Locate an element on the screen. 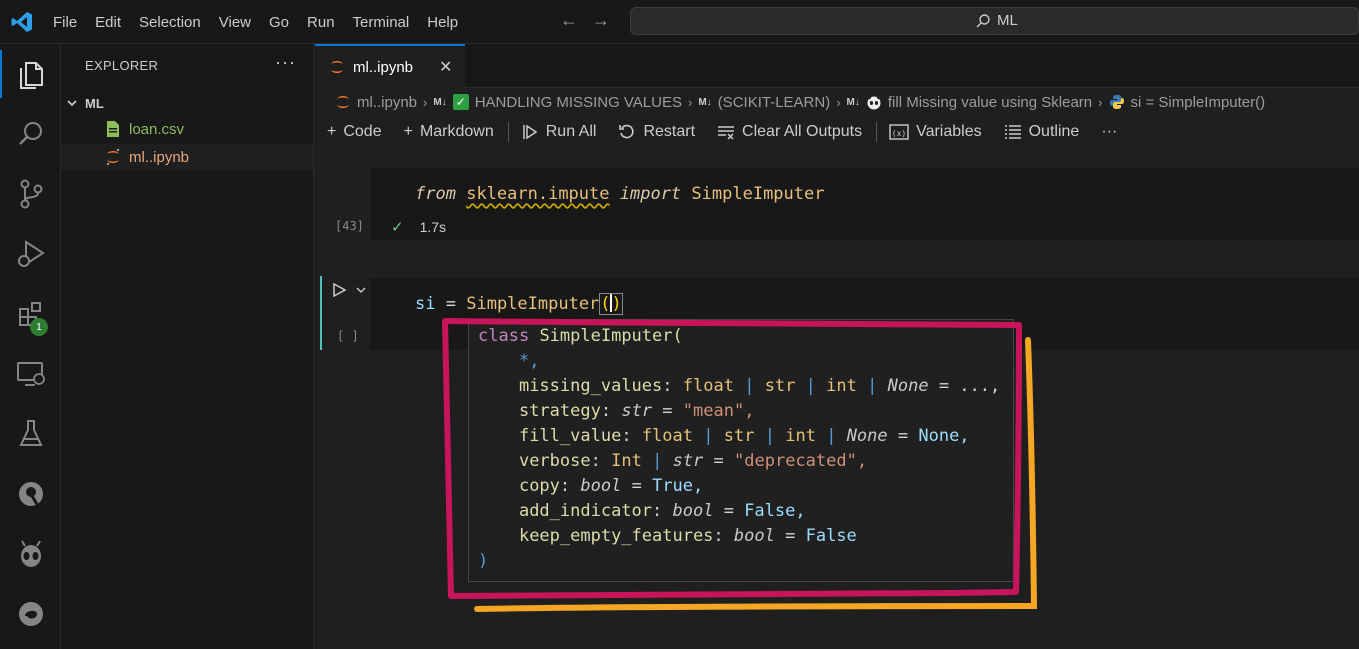 The image size is (1359, 649). remote-explorer-activity is located at coordinates (30, 374).